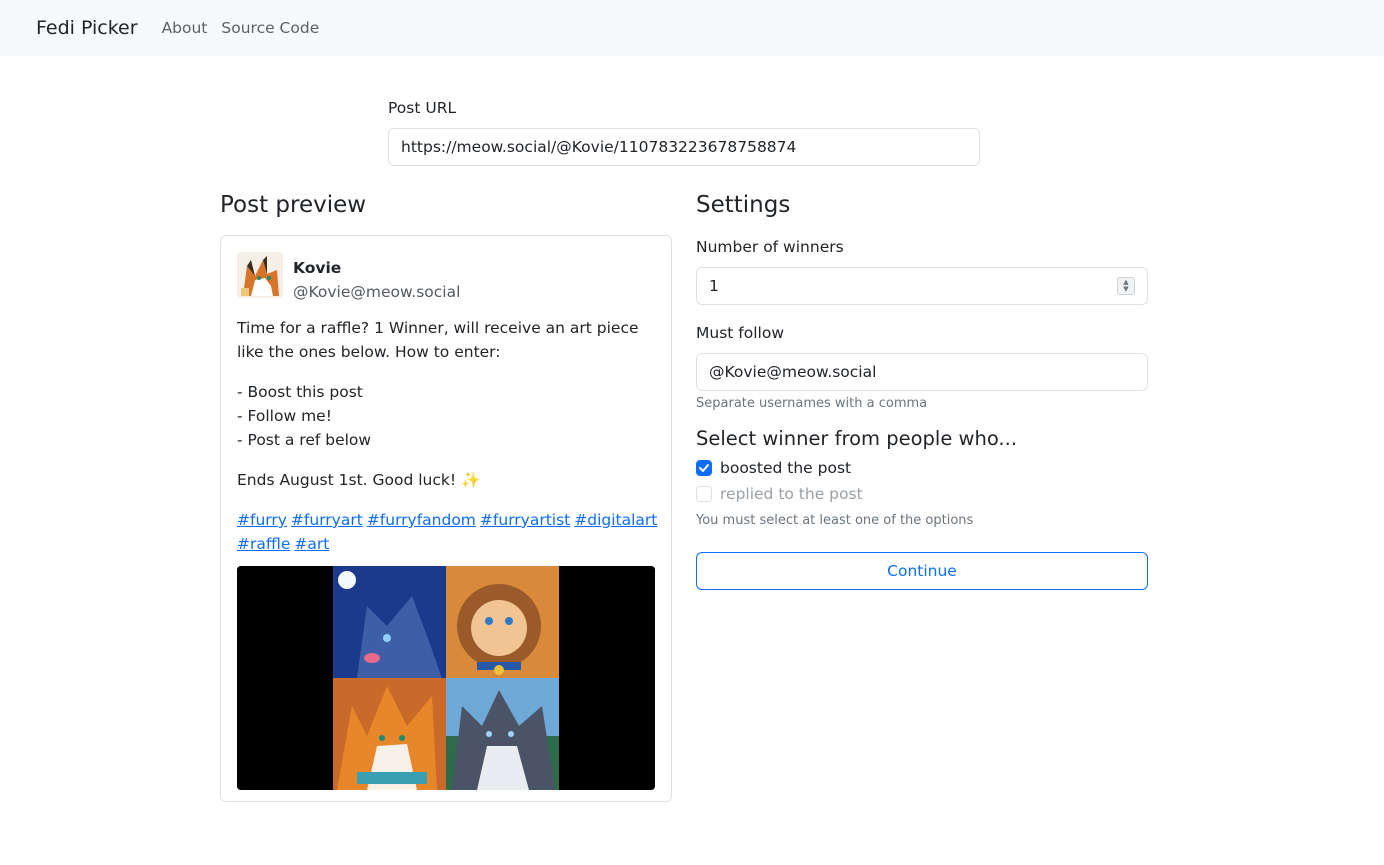 The width and height of the screenshot is (1384, 865). Describe the element at coordinates (421, 520) in the screenshot. I see `hashtag-link: #furryfandom` at that location.